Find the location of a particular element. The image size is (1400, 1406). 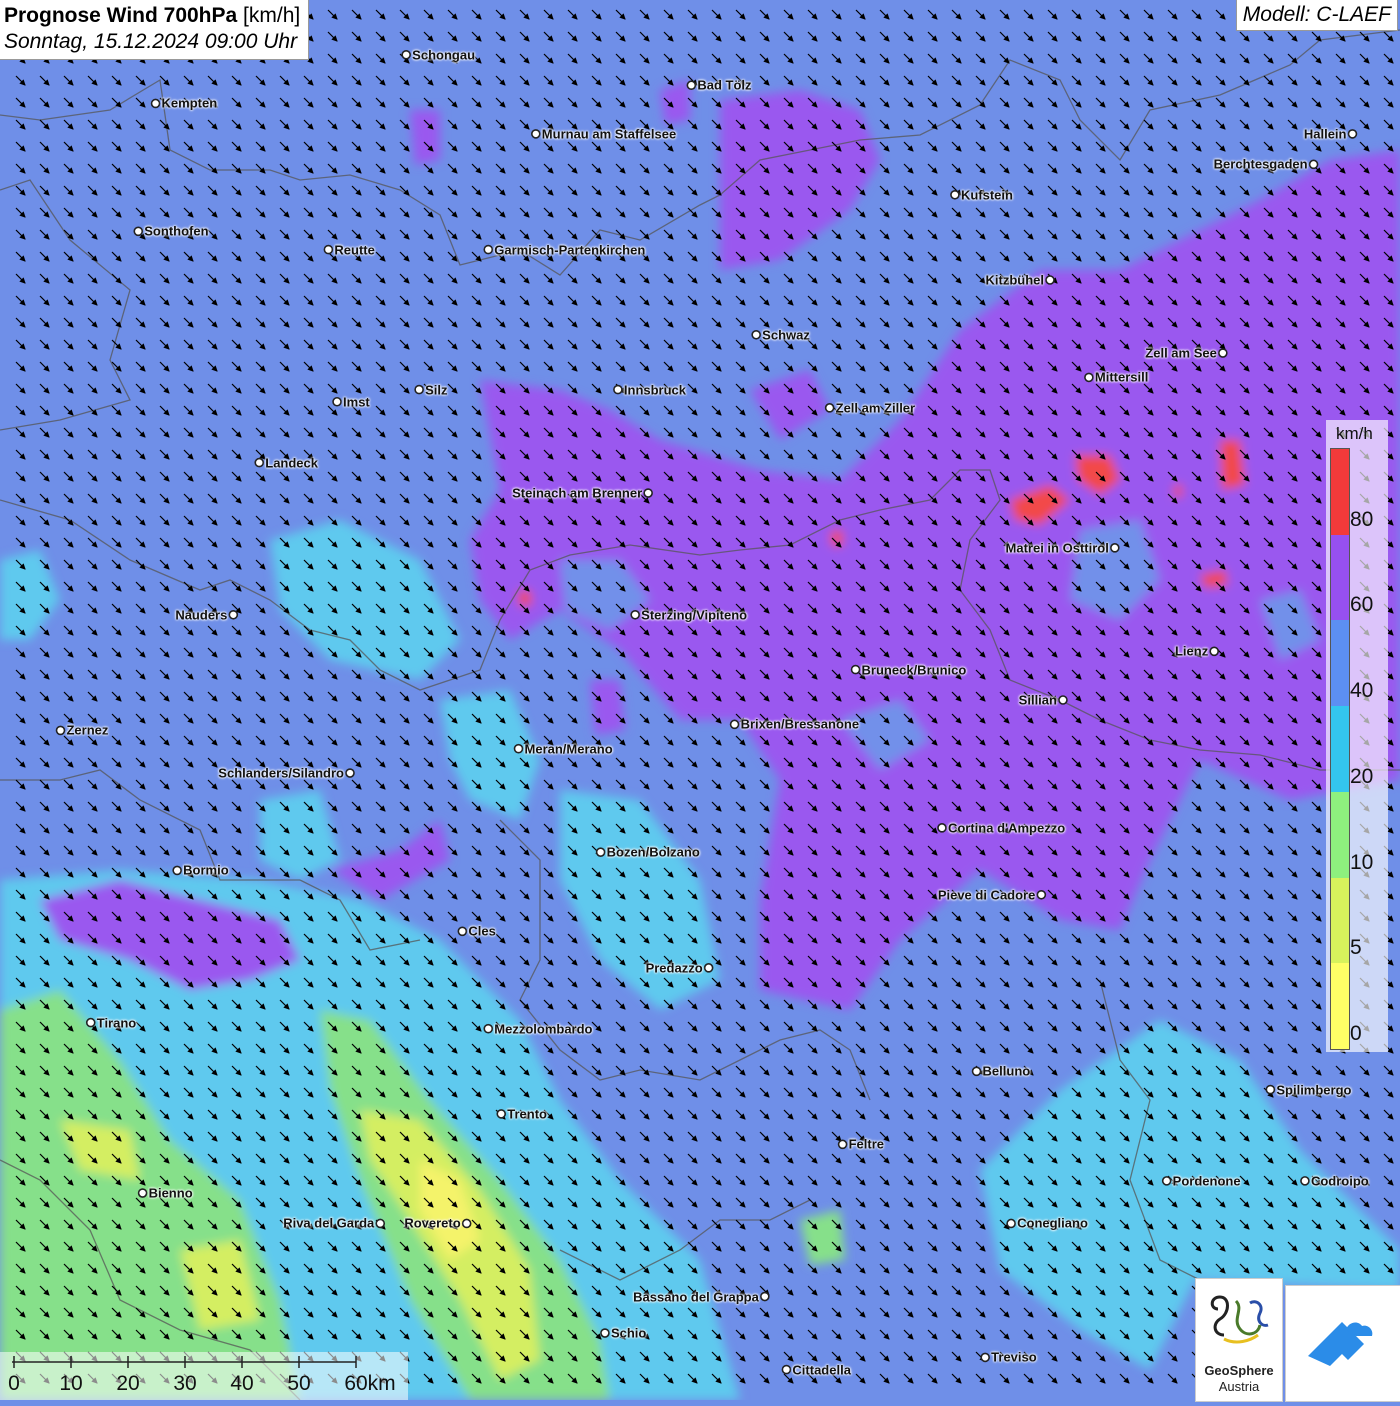

legend-label: 20 is located at coordinates (1362, 776).